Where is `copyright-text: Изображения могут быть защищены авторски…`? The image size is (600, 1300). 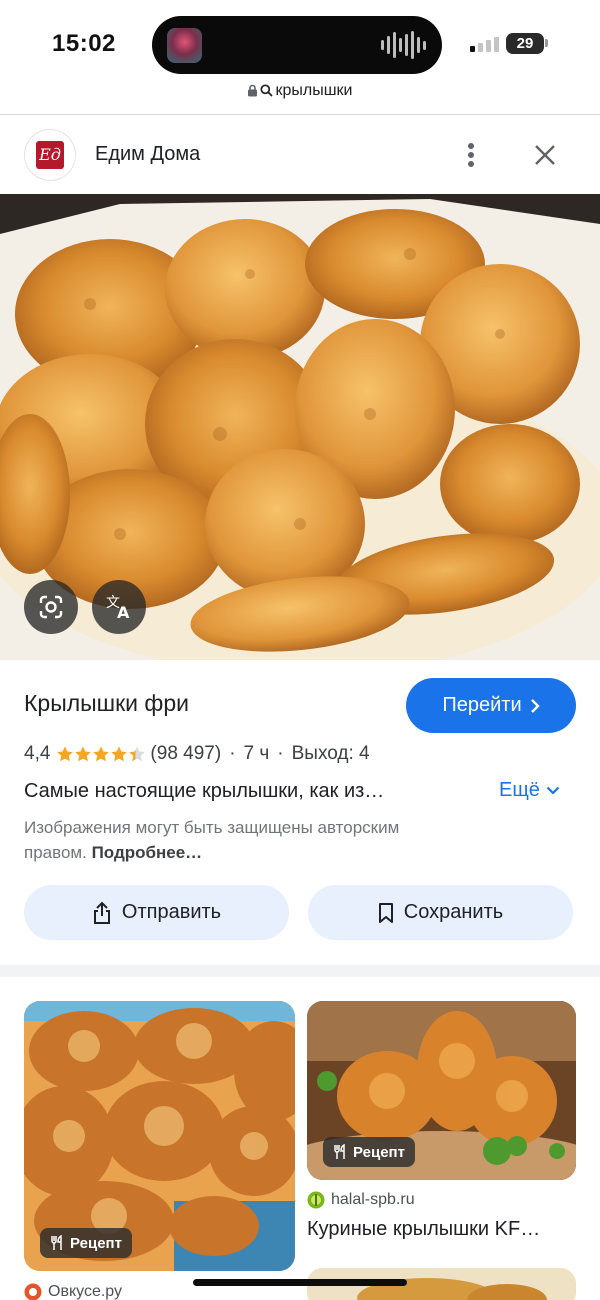 copyright-text: Изображения могут быть защищены авторски… is located at coordinates (212, 840).